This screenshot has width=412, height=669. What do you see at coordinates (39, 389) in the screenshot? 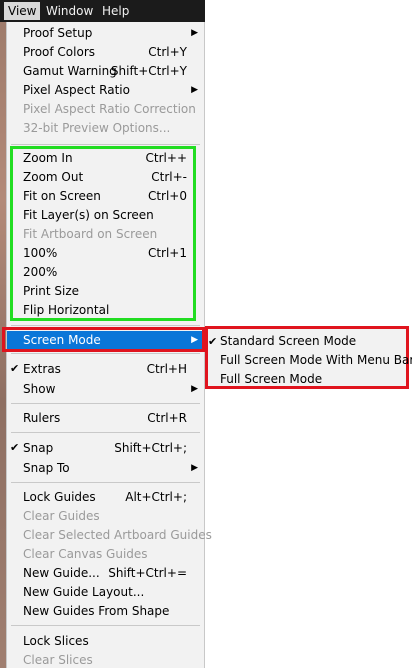
I see `menu-item-label: Show` at bounding box center [39, 389].